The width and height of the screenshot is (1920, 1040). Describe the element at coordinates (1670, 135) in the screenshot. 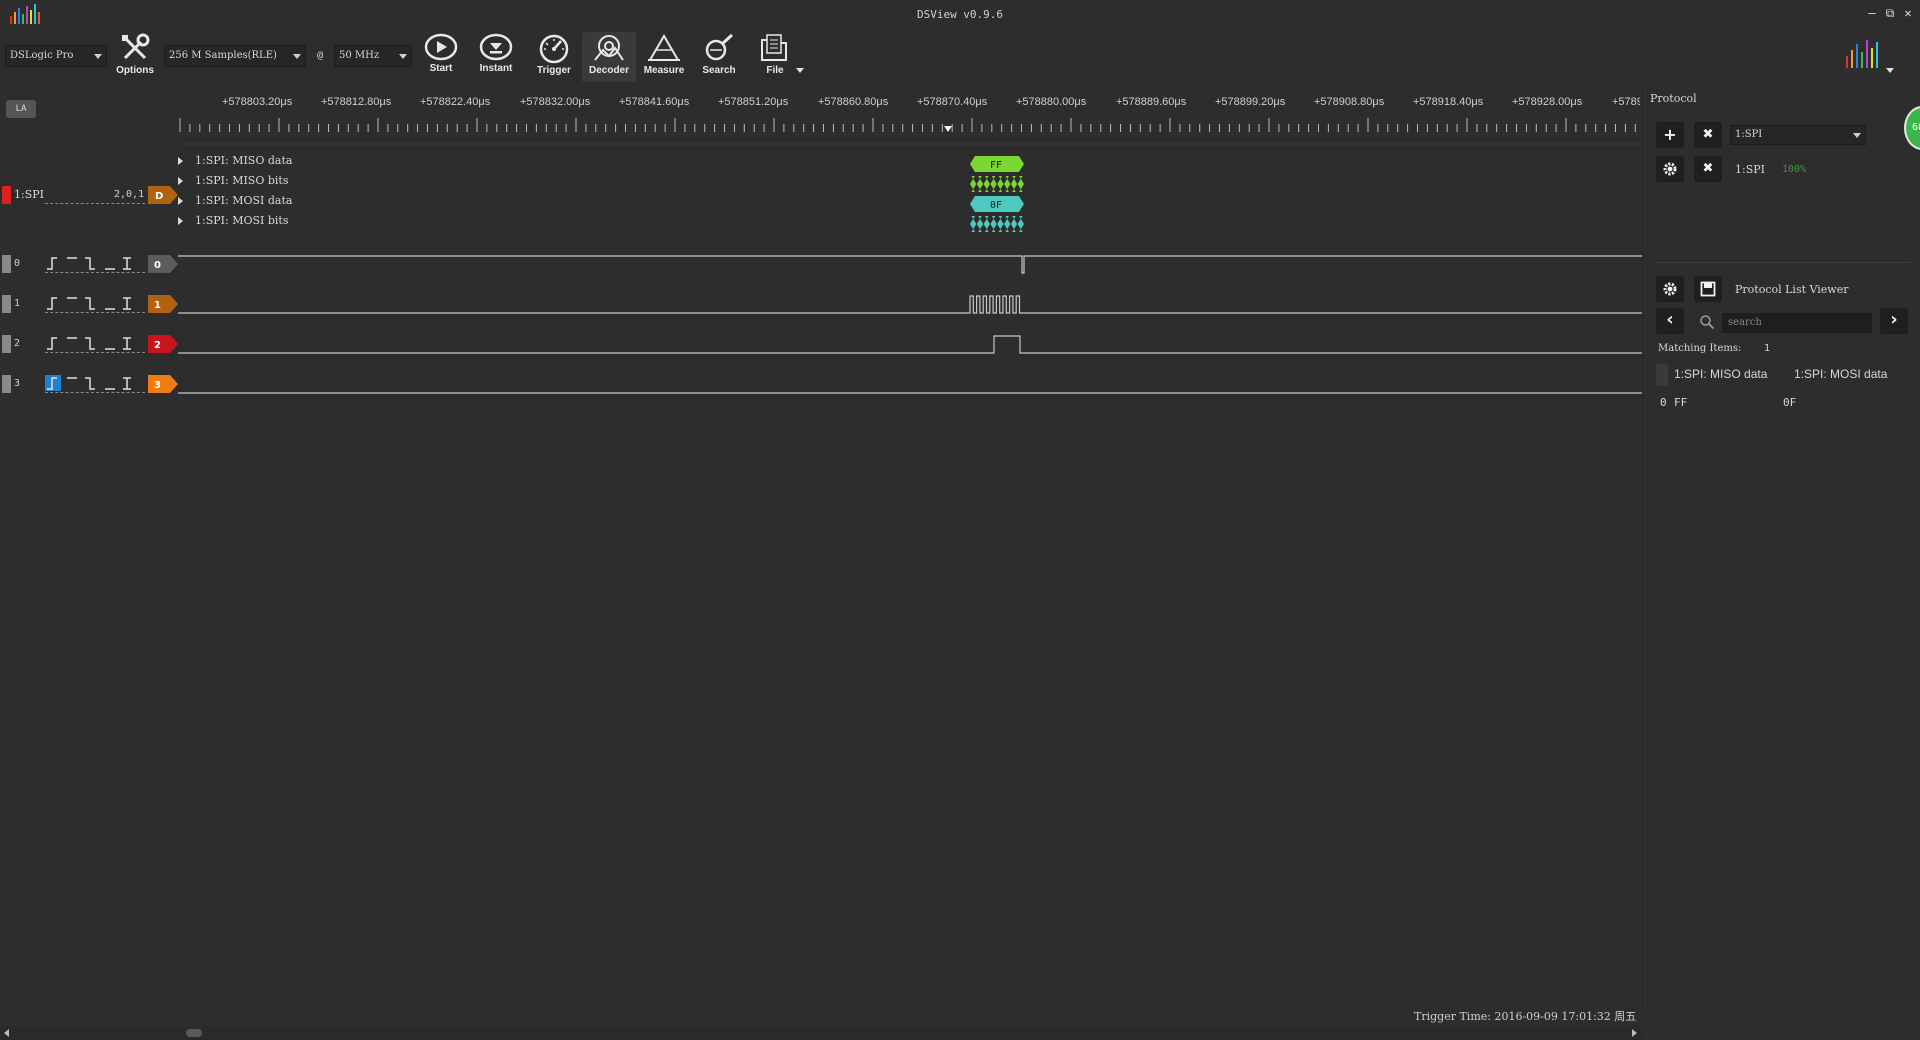

I see `add-decoder-button: +` at that location.